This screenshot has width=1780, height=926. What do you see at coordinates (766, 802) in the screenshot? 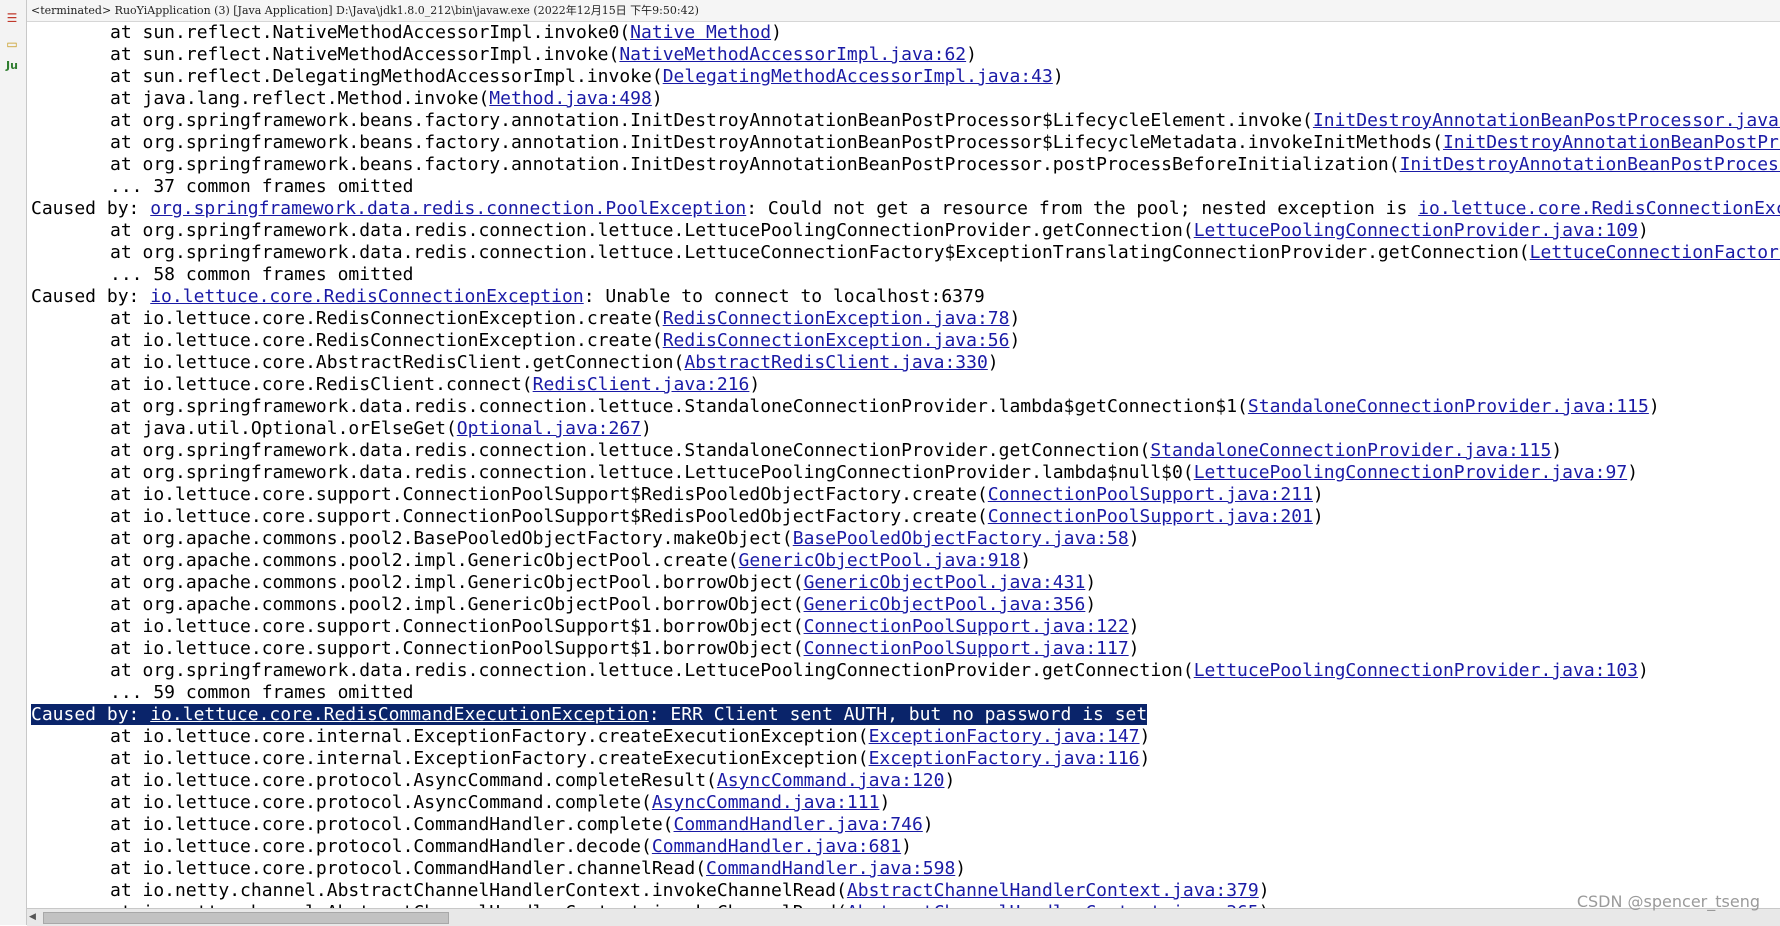
I see `source-link: AsyncCommand.java:111` at bounding box center [766, 802].